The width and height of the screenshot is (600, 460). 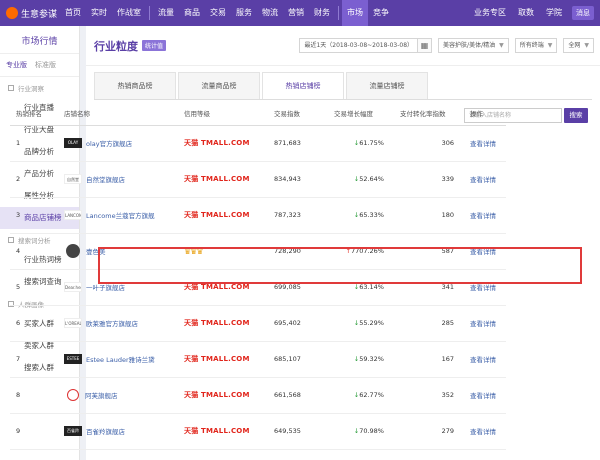 I want to click on growth-cell: ↓52.64%, so click(x=361, y=179).